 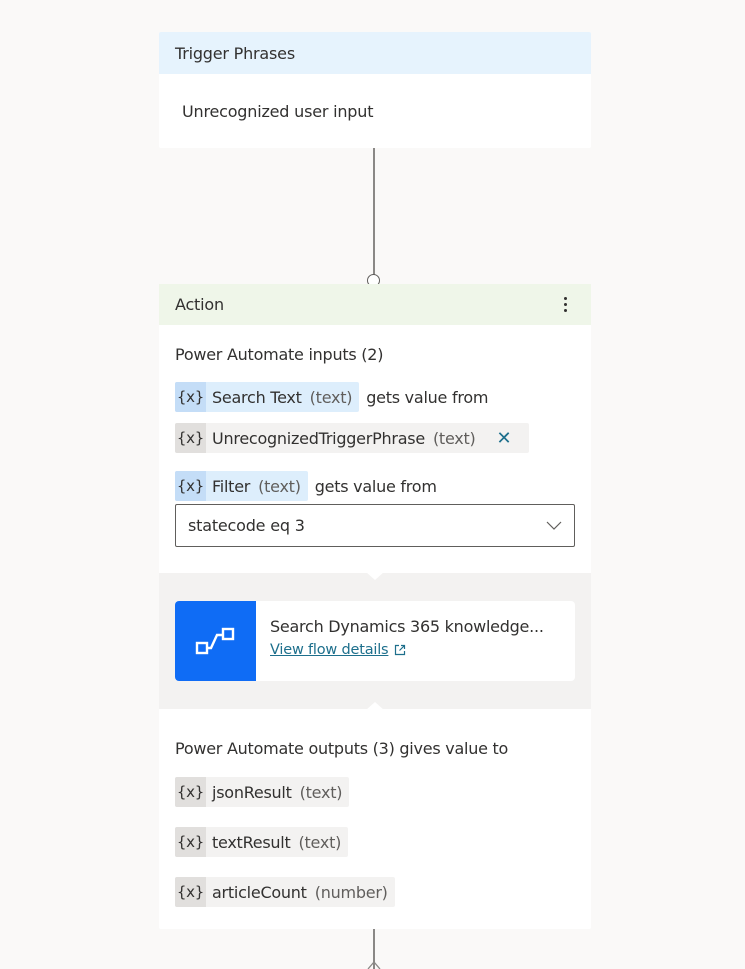 I want to click on output-variable-chip: {x} articleCount (number), so click(x=285, y=892).